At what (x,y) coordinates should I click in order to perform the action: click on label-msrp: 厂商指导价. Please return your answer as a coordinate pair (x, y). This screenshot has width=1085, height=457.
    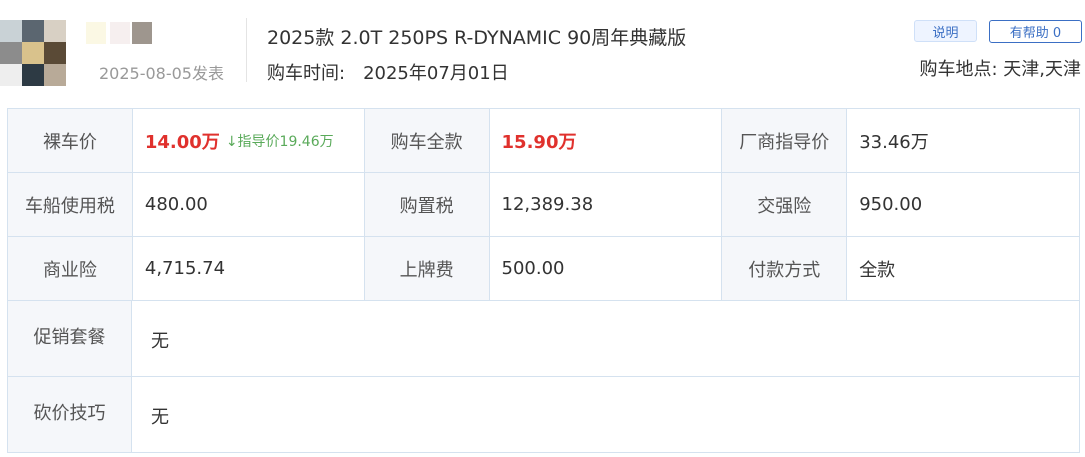
    Looking at the image, I should click on (785, 140).